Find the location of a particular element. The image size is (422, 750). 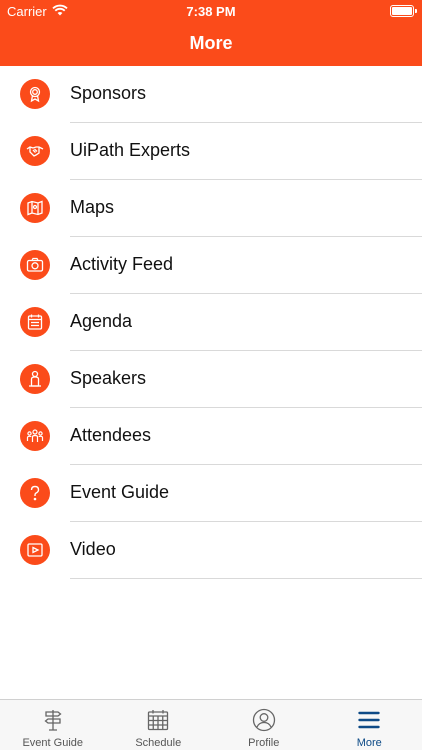

tab-more: More is located at coordinates (369, 725).